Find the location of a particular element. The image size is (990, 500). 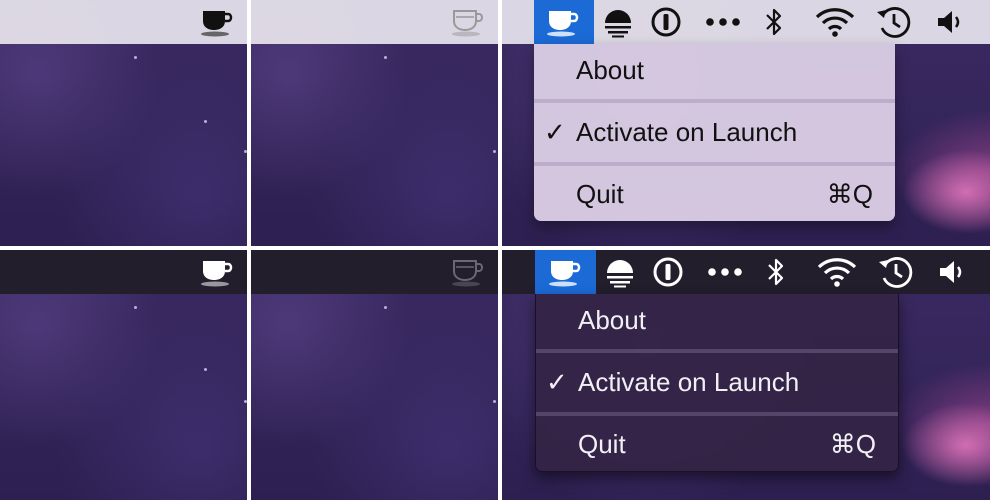

panel-light-inactive is located at coordinates (374, 123).